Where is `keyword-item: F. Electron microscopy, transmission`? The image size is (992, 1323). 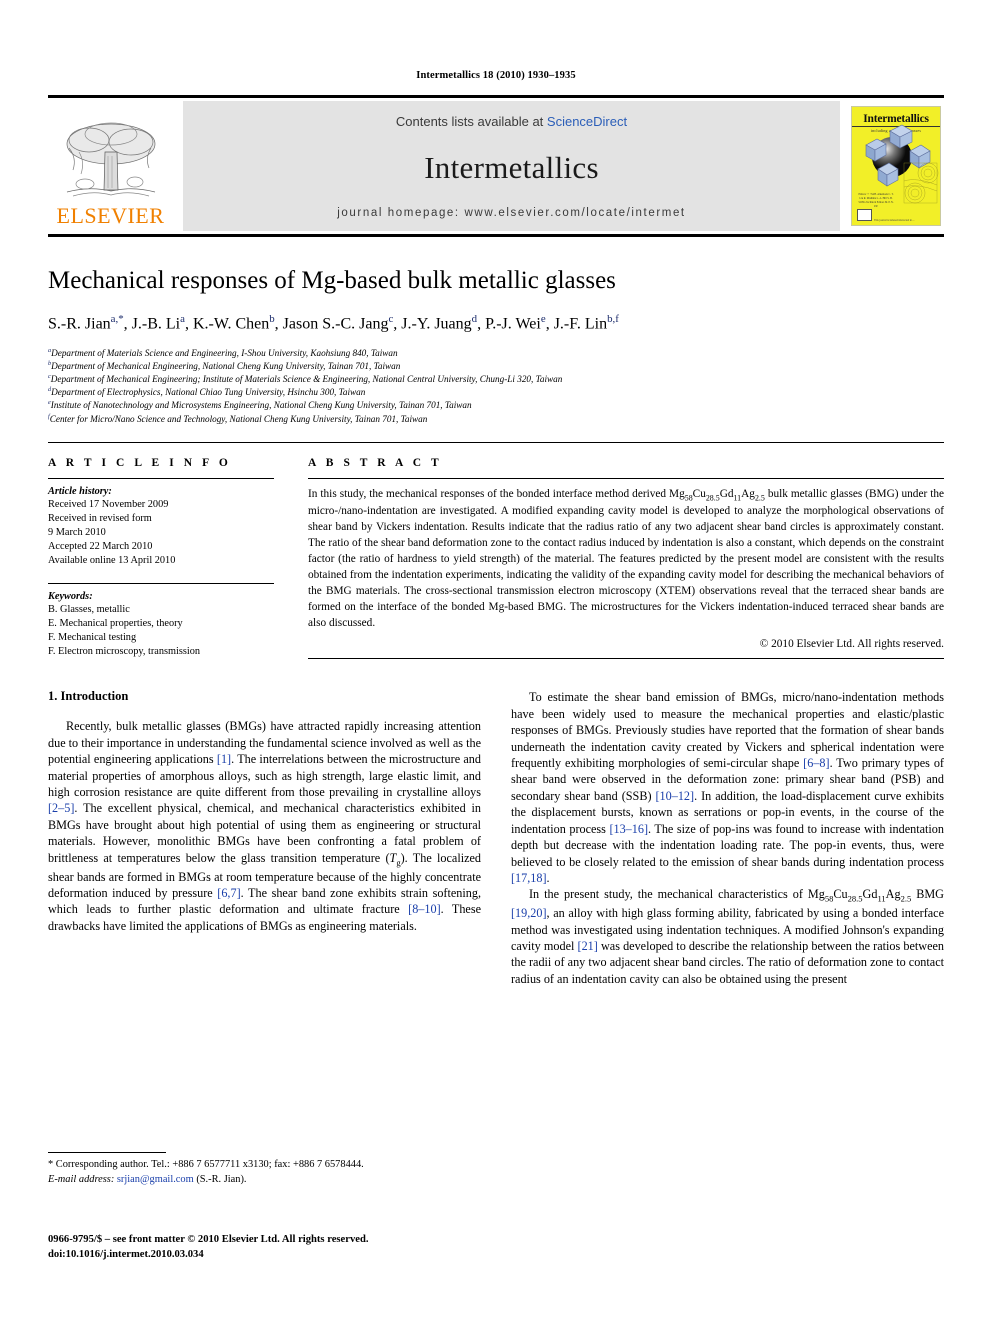 keyword-item: F. Electron microscopy, transmission is located at coordinates (124, 652).